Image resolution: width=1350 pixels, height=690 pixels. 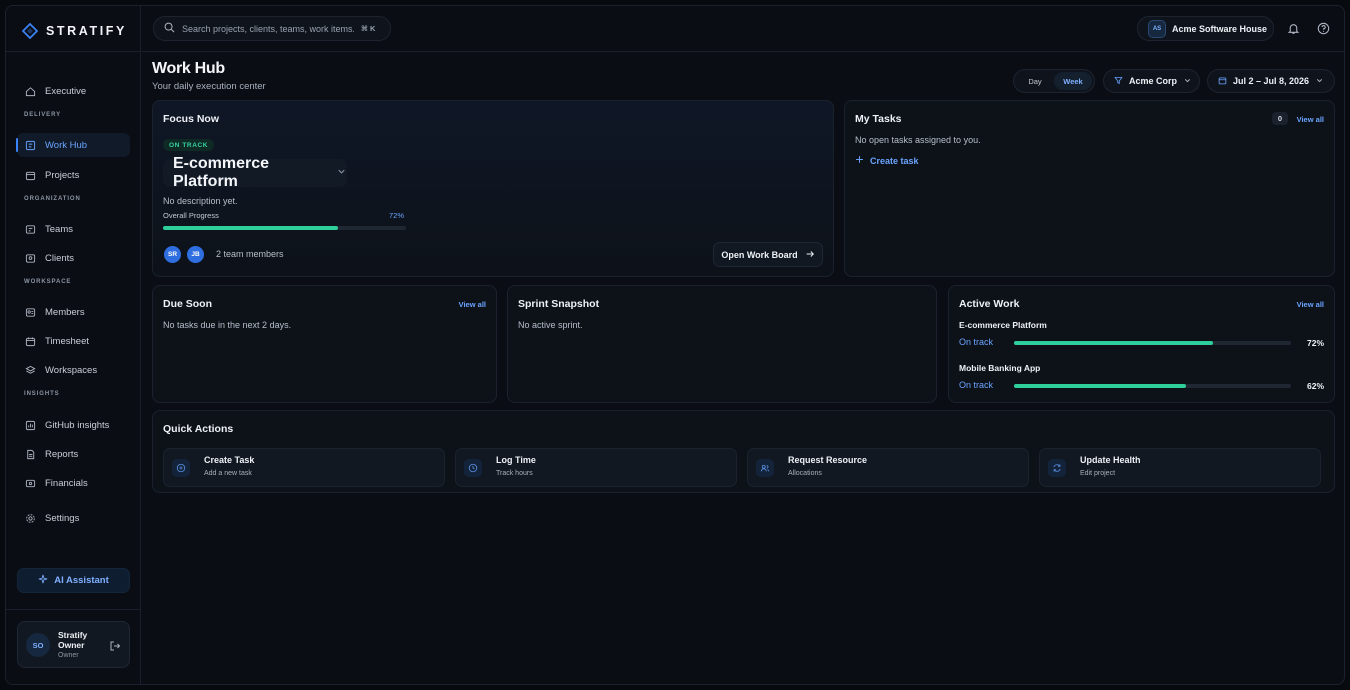 I want to click on sparkle-icon, so click(x=43, y=580).